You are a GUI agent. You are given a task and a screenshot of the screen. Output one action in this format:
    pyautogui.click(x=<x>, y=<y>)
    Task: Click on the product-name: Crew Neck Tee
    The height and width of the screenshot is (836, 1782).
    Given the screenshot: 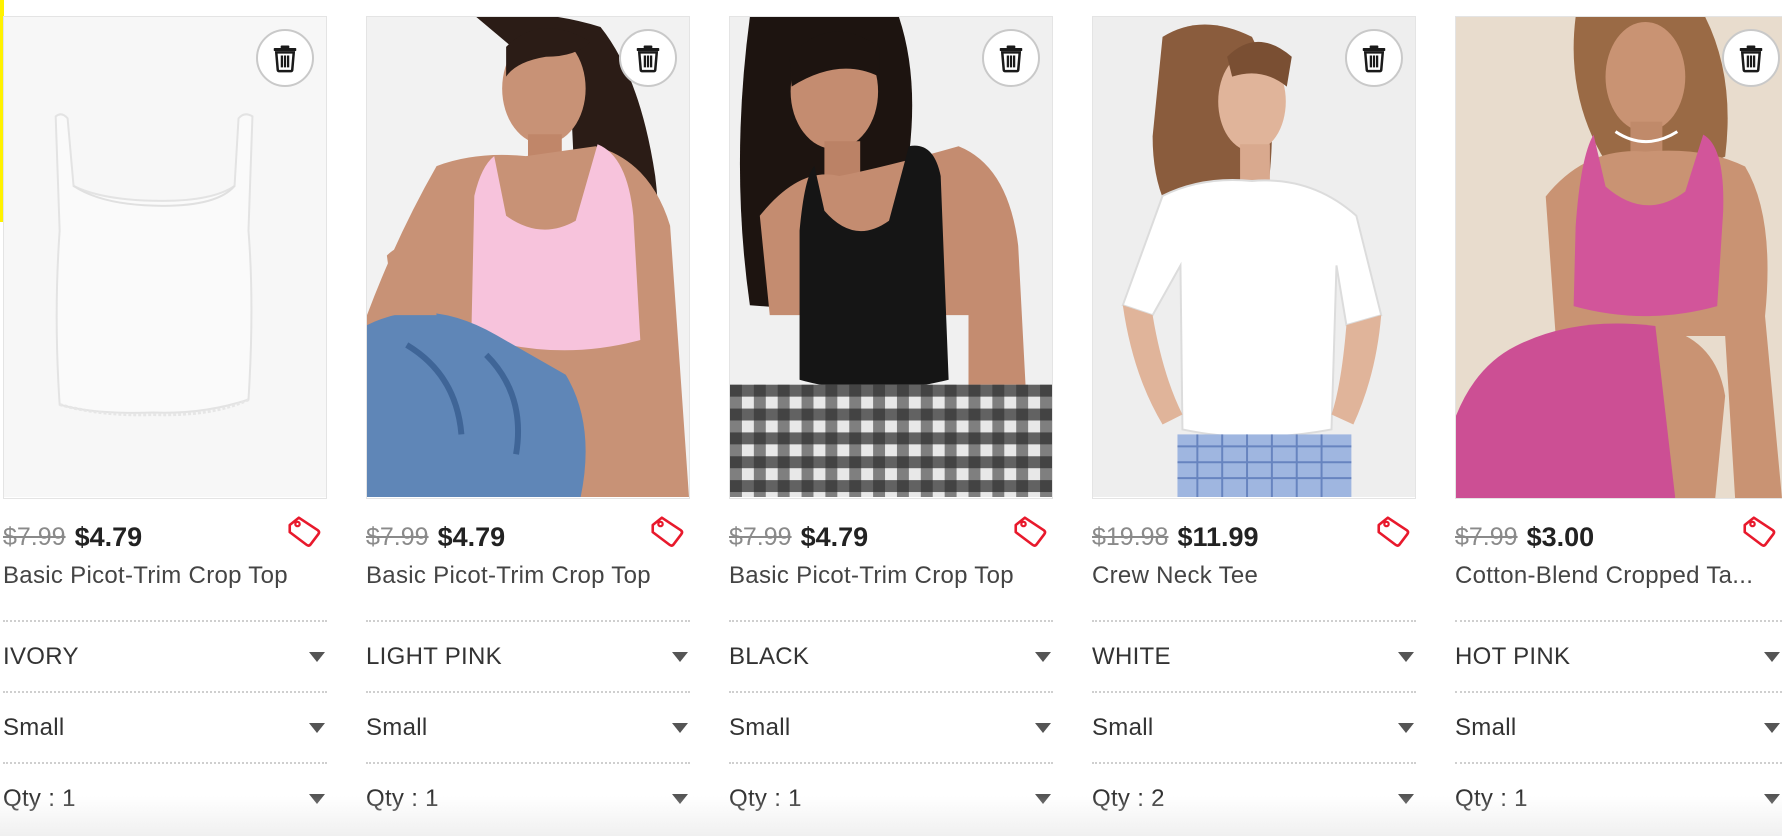 What is the action you would take?
    pyautogui.click(x=1254, y=576)
    